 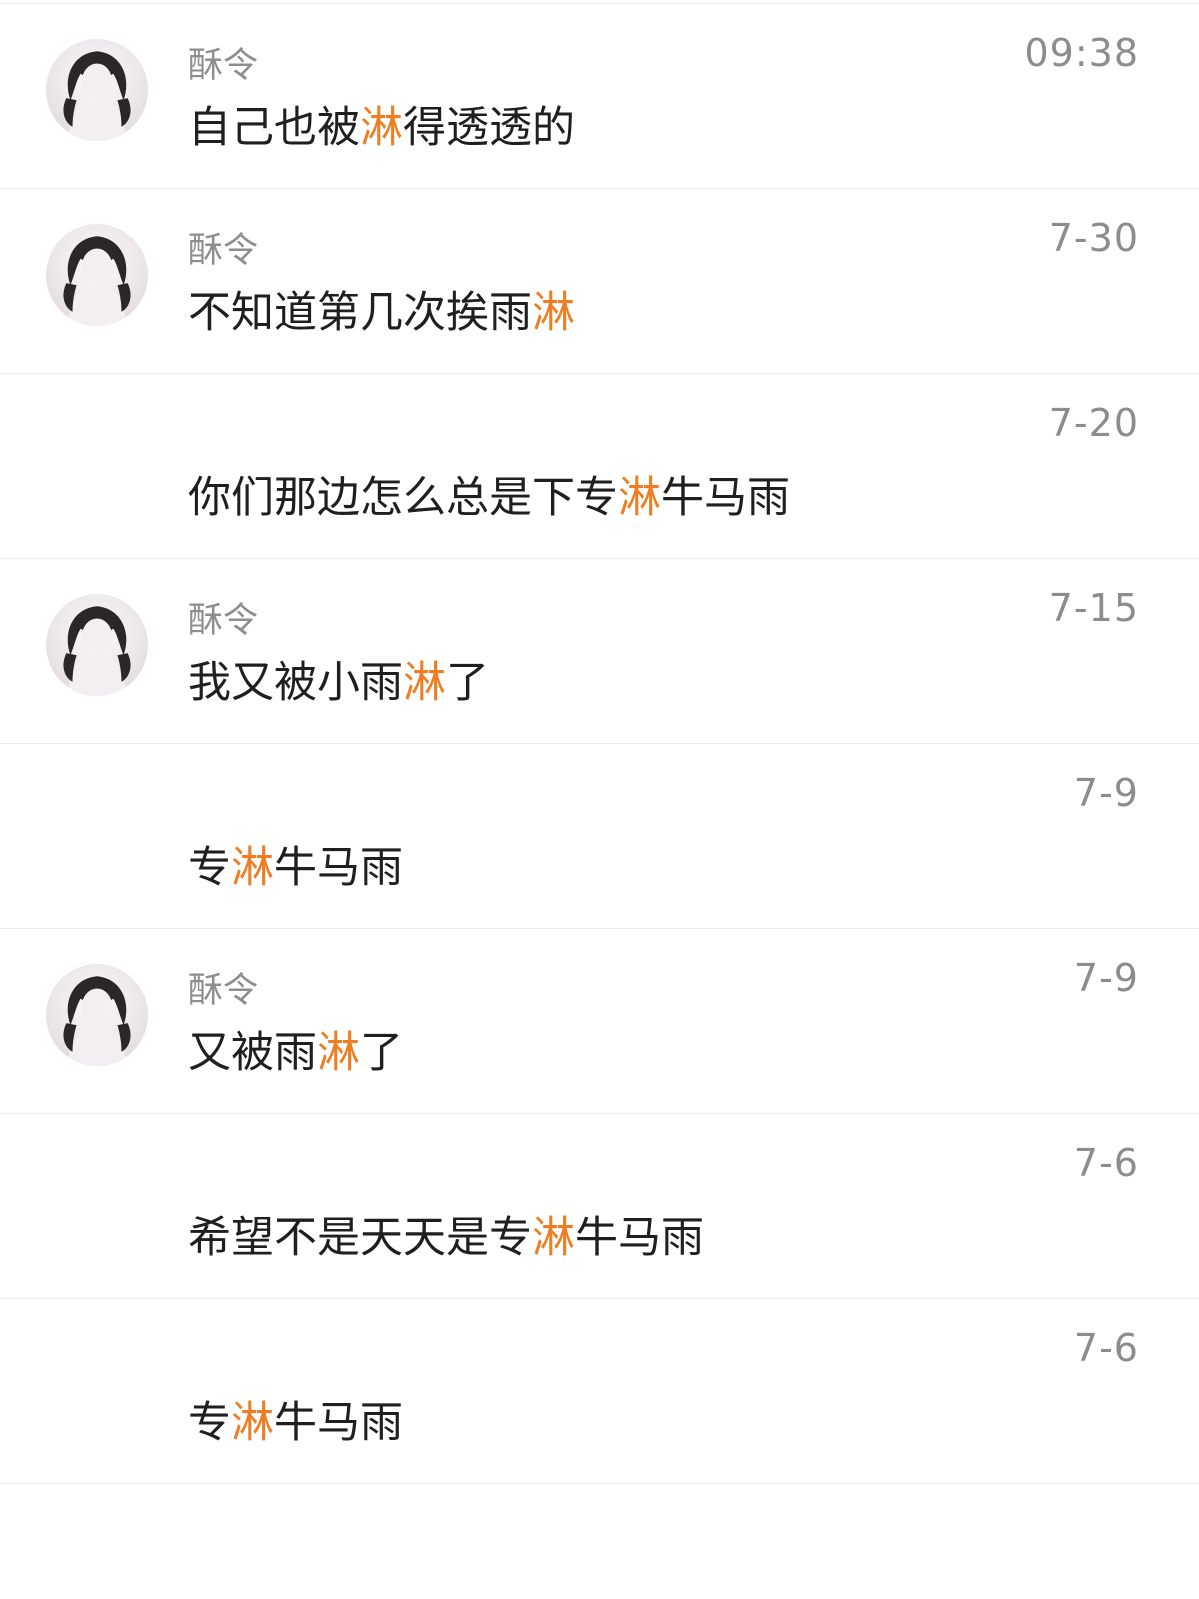 I want to click on message-time: 7-20, so click(x=1093, y=423).